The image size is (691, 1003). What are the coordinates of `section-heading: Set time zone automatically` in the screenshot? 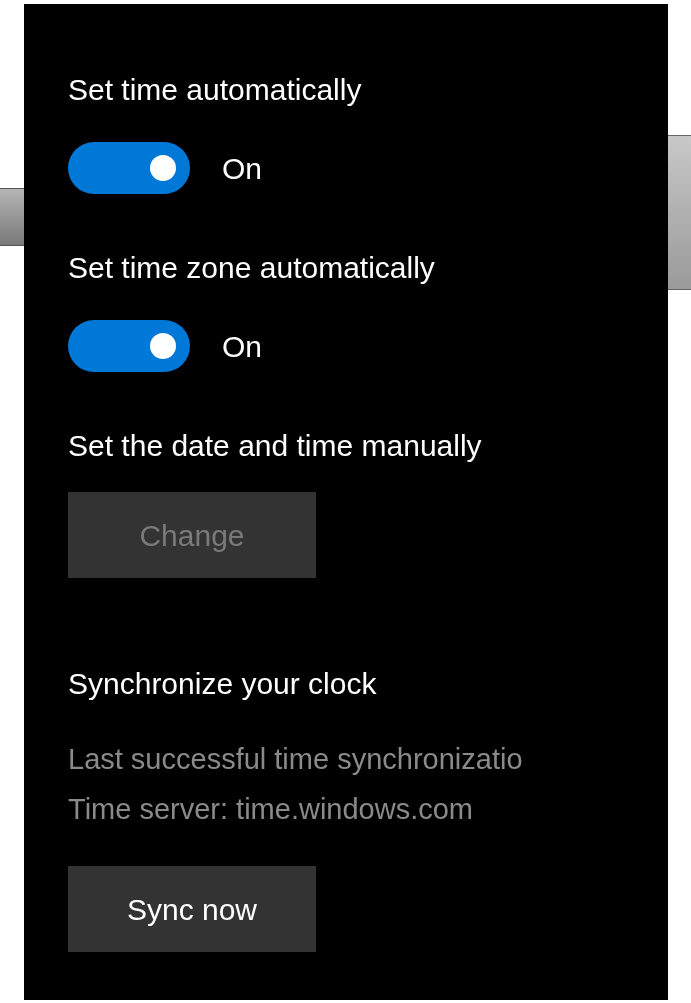 It's located at (252, 268).